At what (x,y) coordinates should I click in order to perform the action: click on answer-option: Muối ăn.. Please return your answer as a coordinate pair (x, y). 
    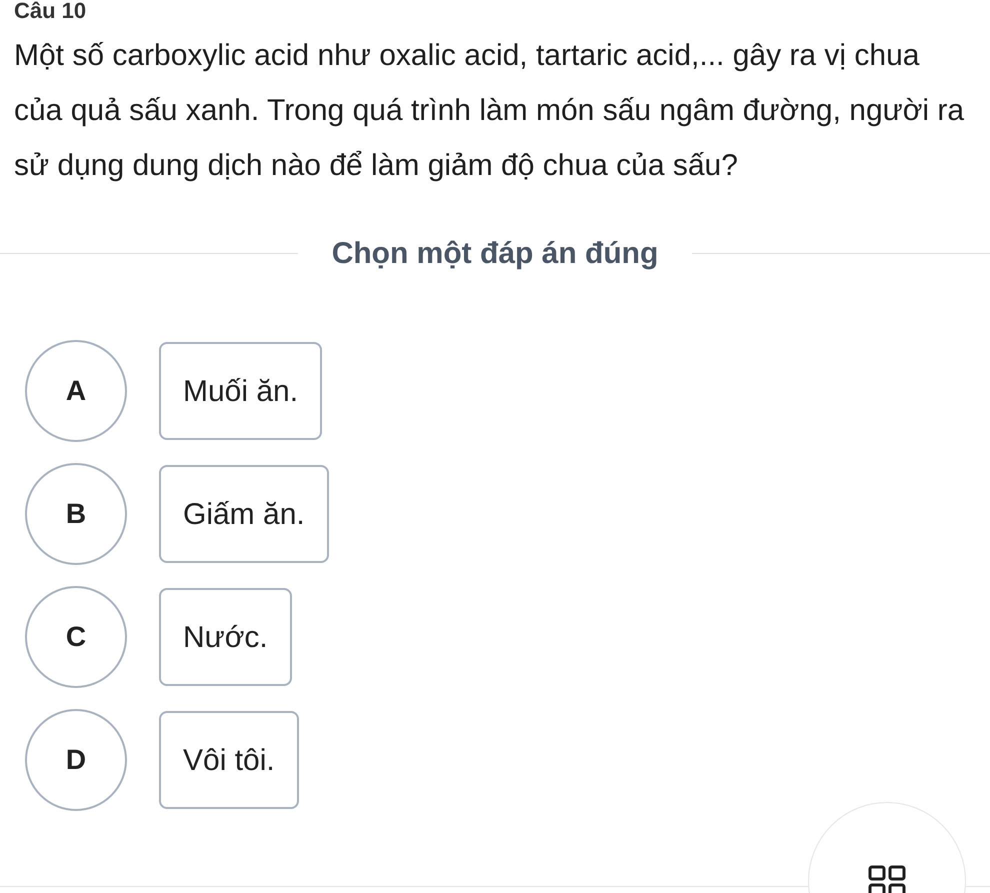
    Looking at the image, I should click on (240, 391).